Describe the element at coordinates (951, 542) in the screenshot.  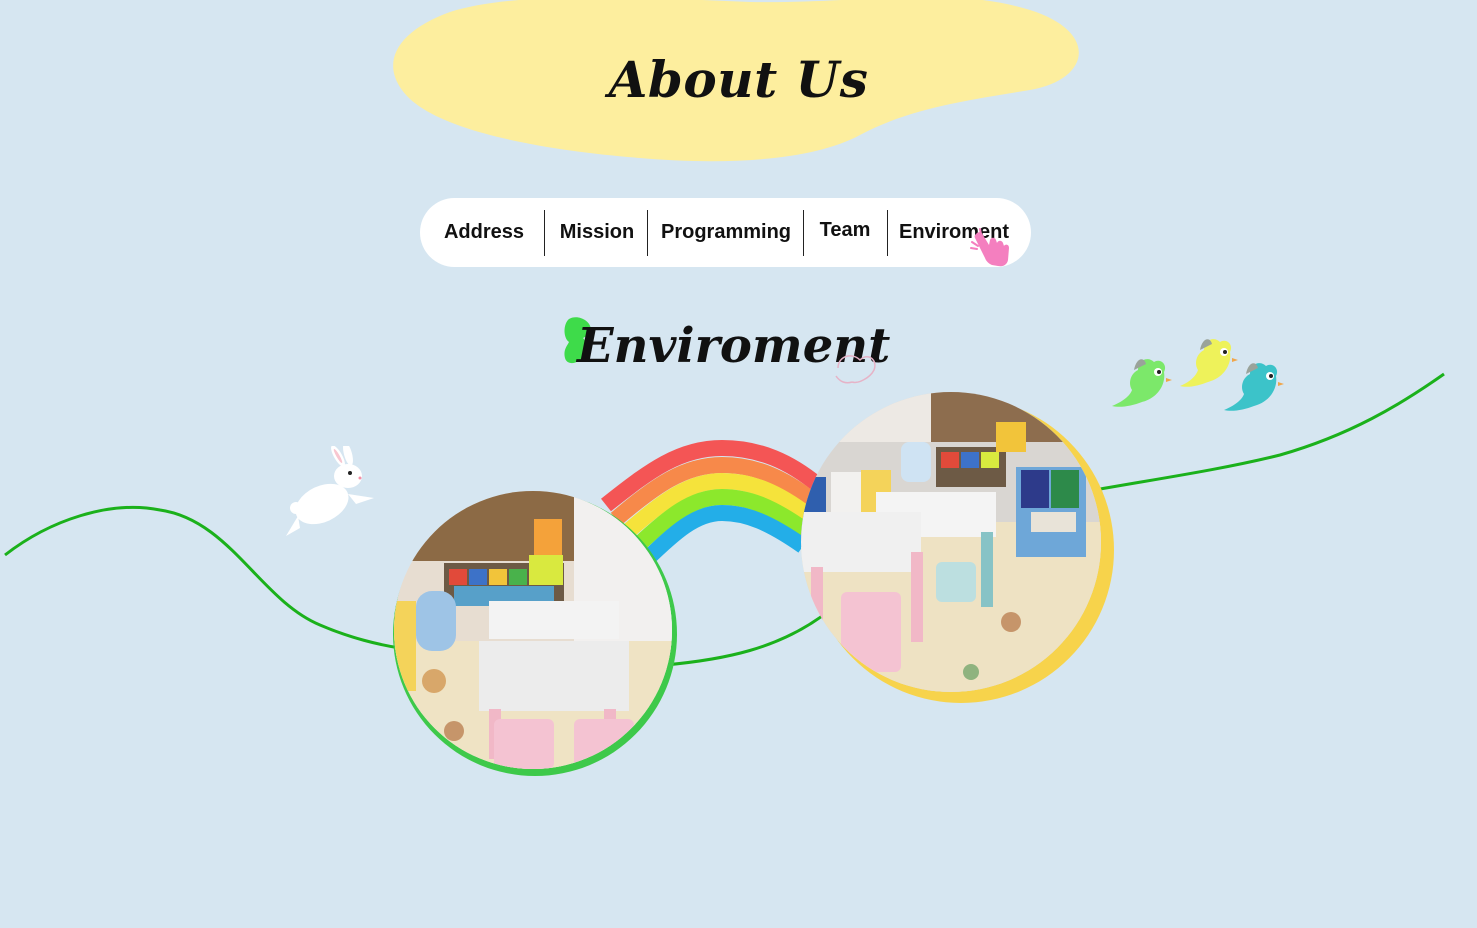
I see `classroom-photo-right` at that location.